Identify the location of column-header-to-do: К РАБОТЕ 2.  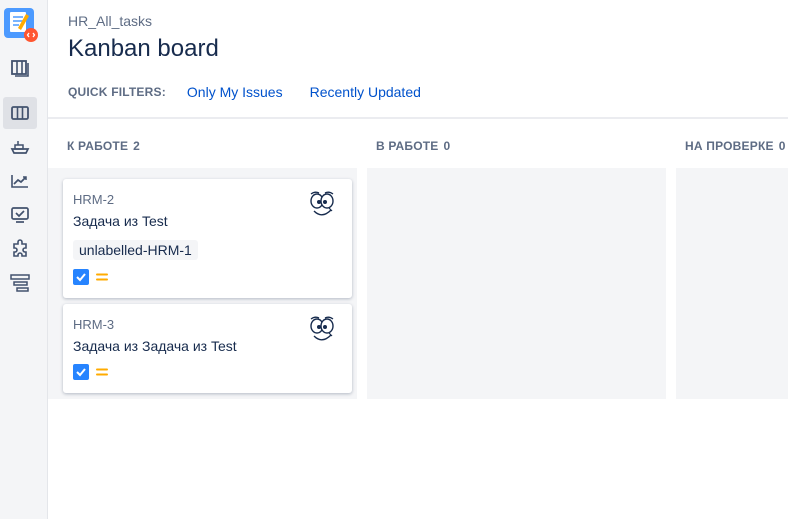
(103, 146).